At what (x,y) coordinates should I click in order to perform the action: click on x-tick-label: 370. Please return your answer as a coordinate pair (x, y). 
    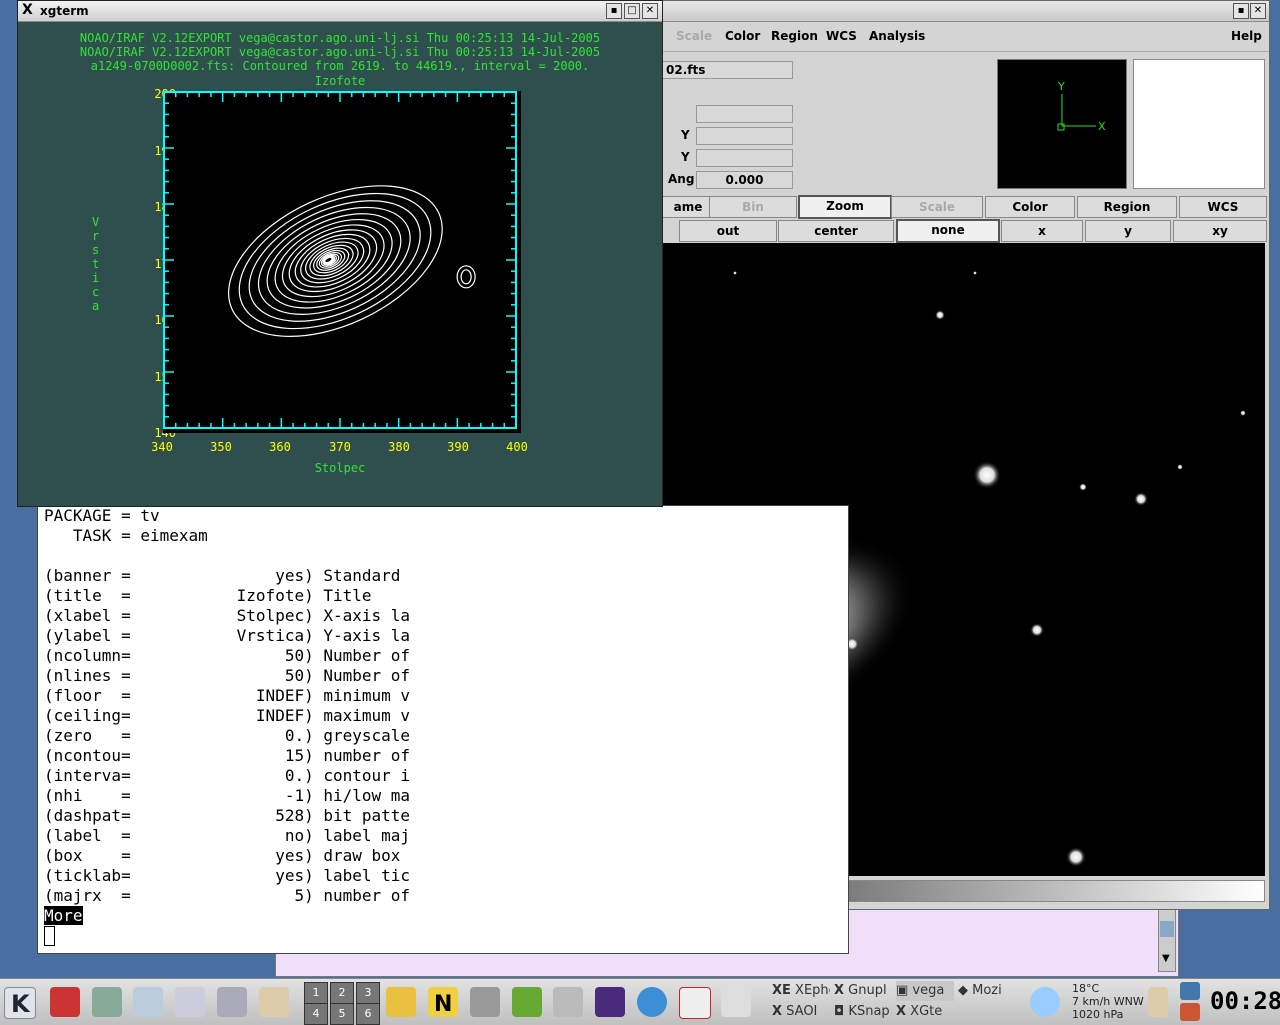
    Looking at the image, I should click on (340, 447).